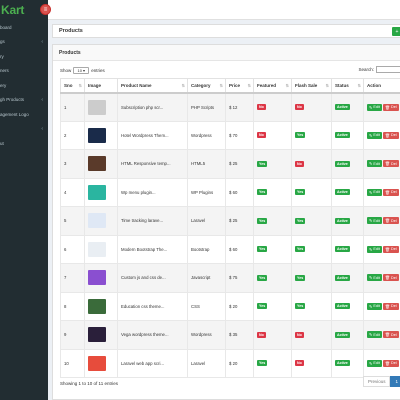 This screenshot has width=400, height=400. What do you see at coordinates (45, 9) in the screenshot?
I see `sidebar-toggle-button: ≡` at bounding box center [45, 9].